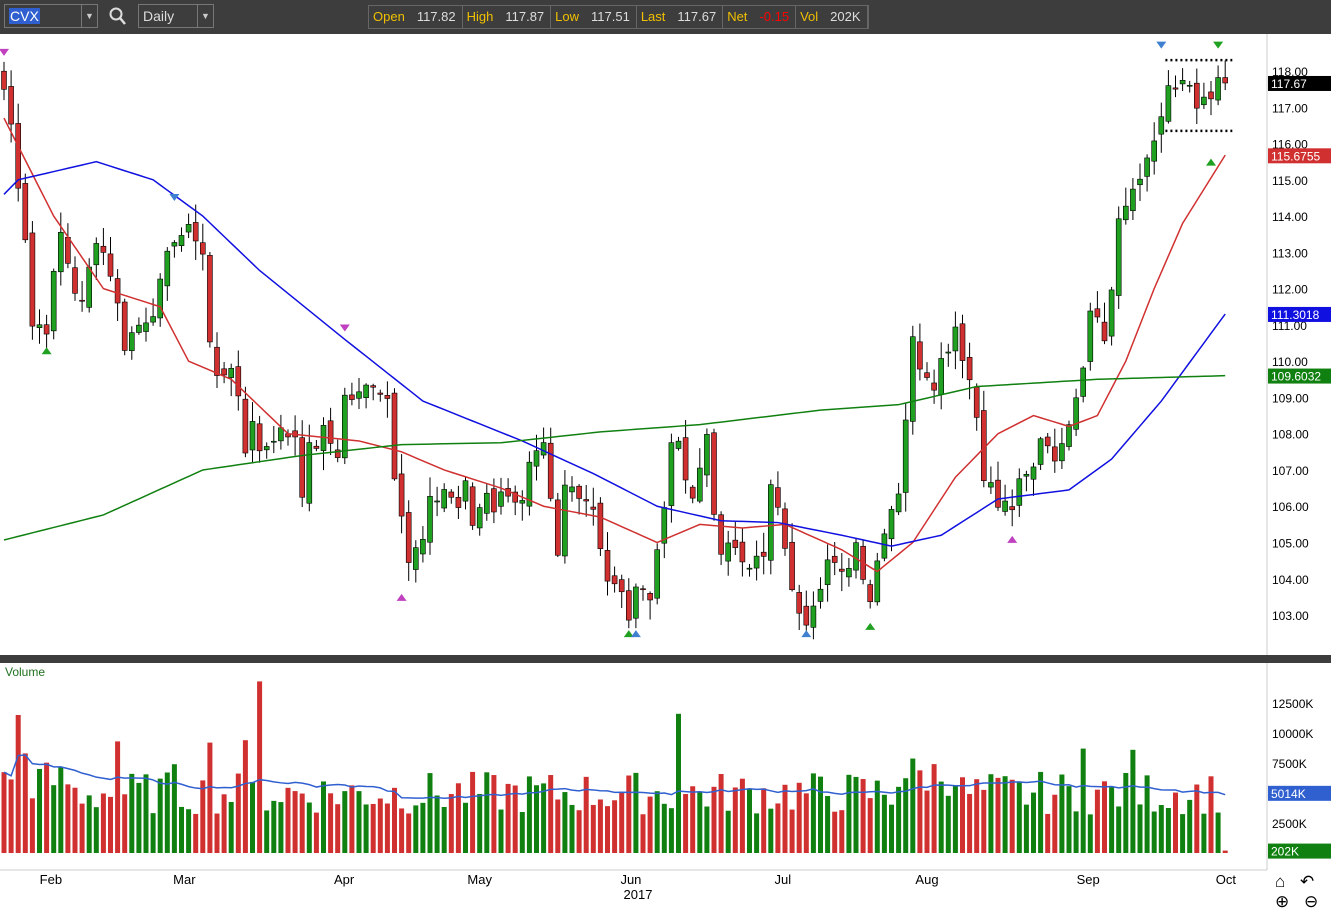  What do you see at coordinates (436, 16) in the screenshot?
I see `quote-value: 117.82` at bounding box center [436, 16].